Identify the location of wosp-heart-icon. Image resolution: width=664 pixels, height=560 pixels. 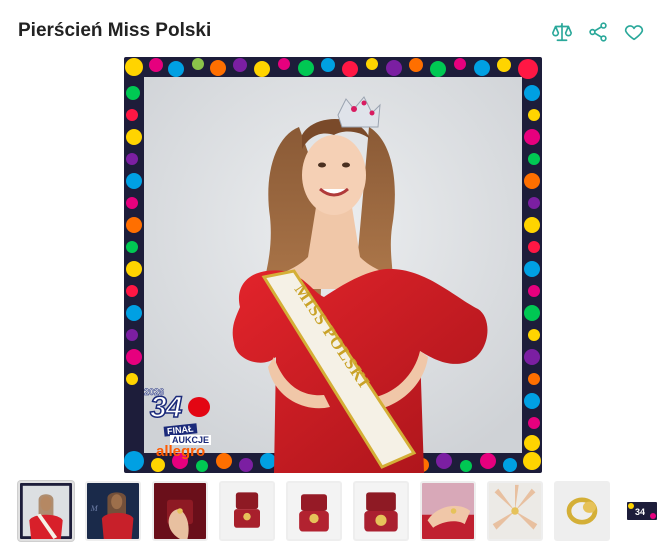
(199, 407).